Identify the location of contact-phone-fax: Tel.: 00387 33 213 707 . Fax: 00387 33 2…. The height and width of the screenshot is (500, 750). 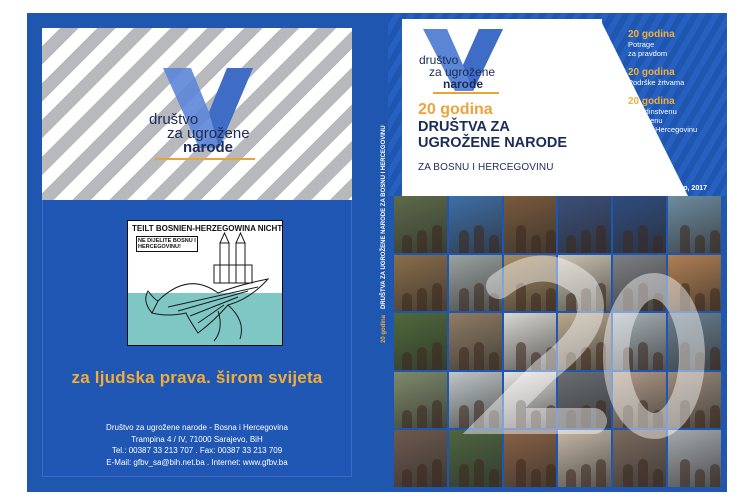
(197, 450).